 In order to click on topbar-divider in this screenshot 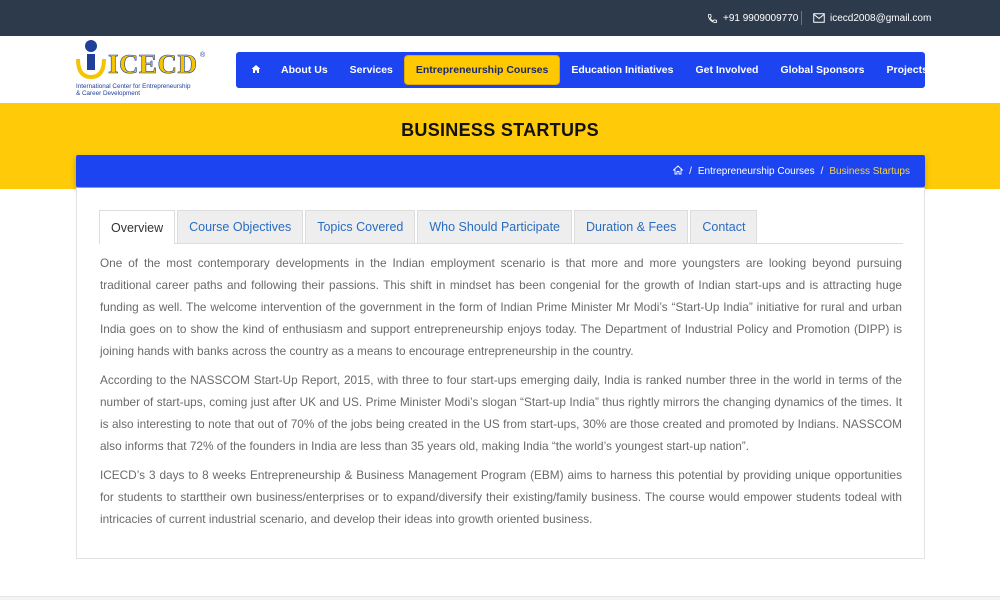, I will do `click(801, 18)`.